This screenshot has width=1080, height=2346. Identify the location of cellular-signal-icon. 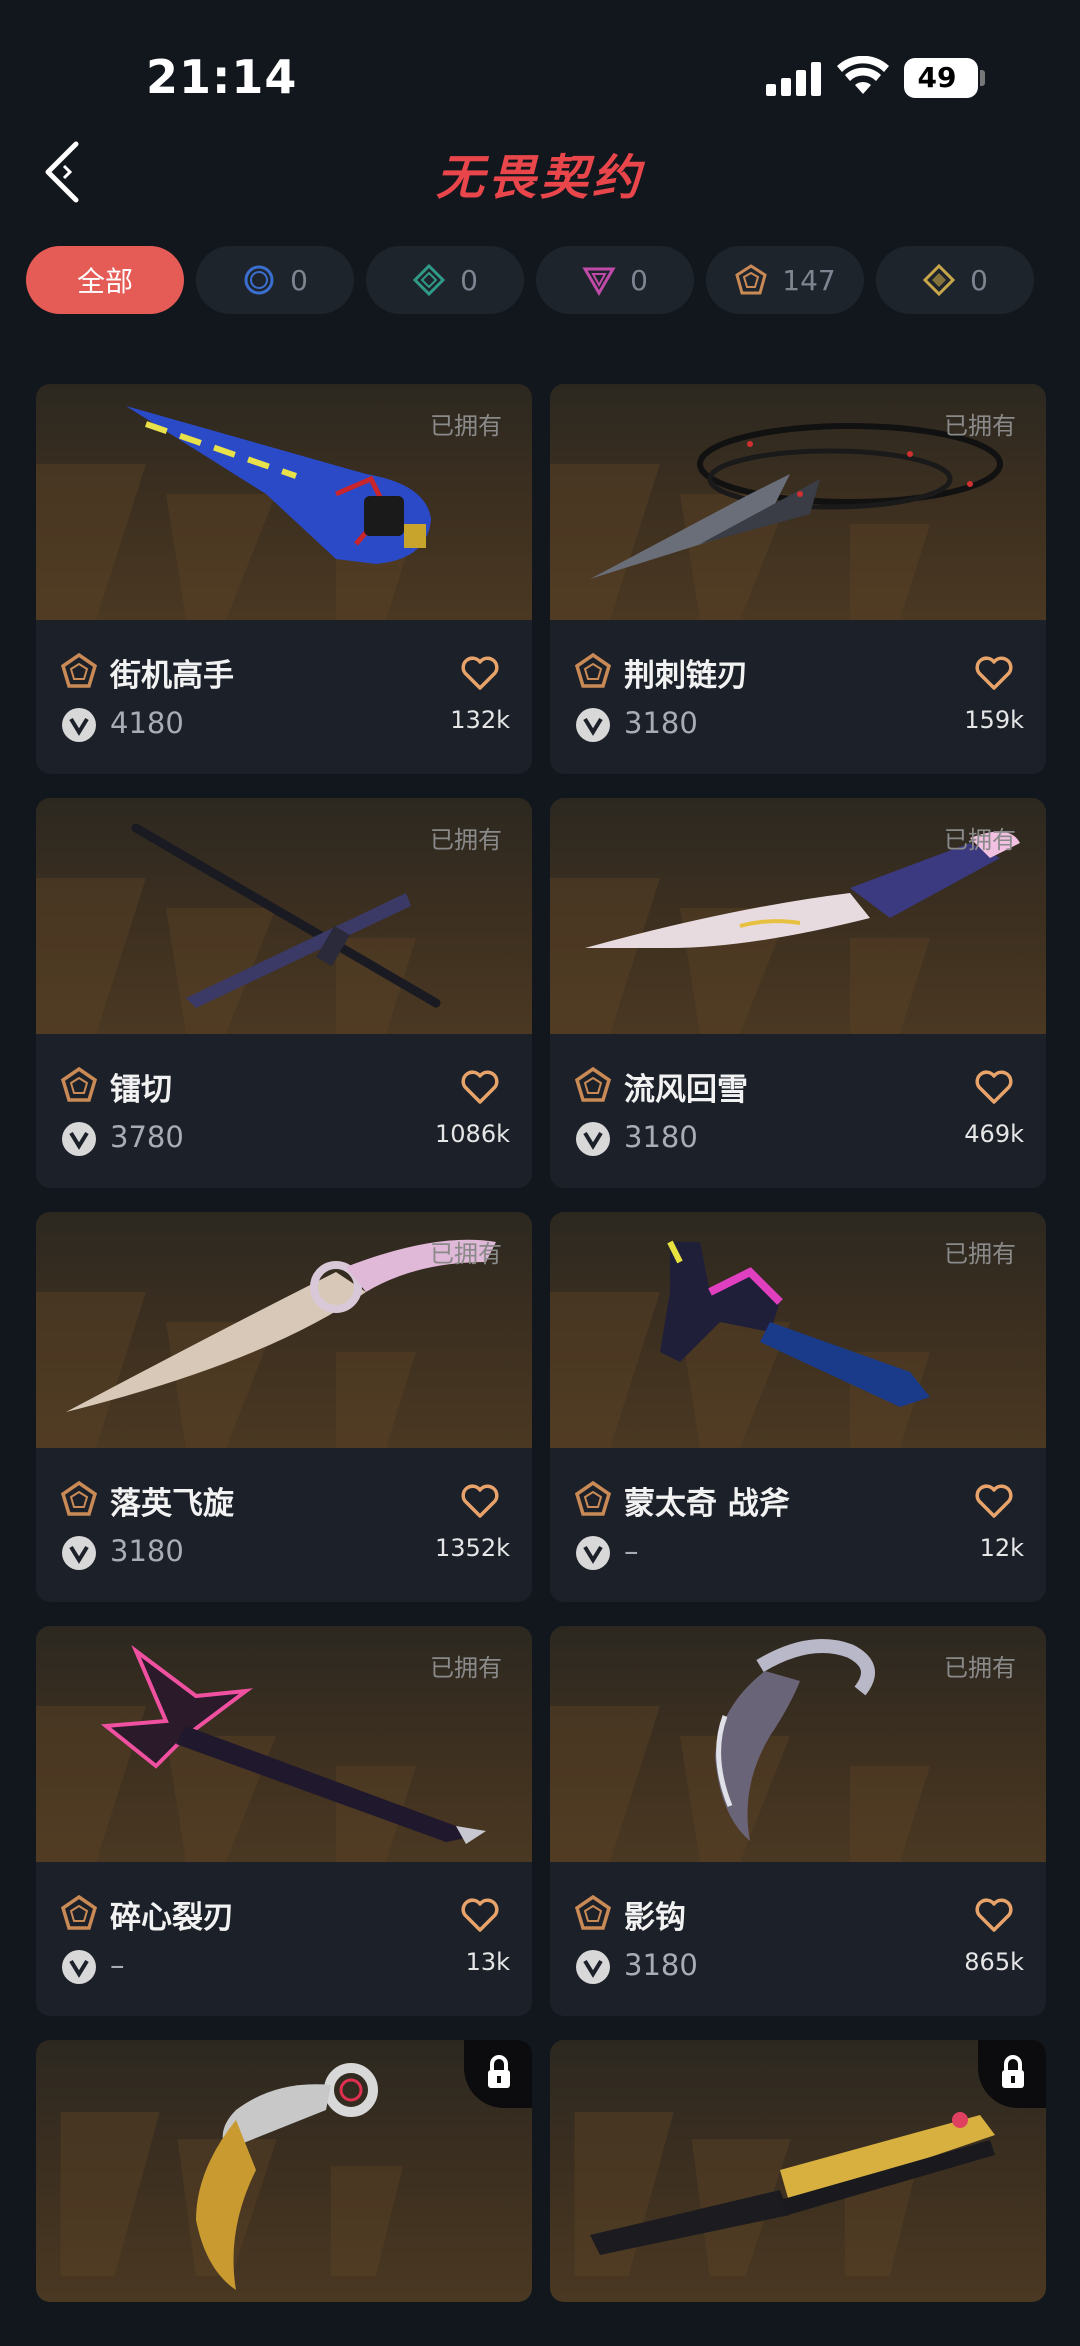
(795, 78).